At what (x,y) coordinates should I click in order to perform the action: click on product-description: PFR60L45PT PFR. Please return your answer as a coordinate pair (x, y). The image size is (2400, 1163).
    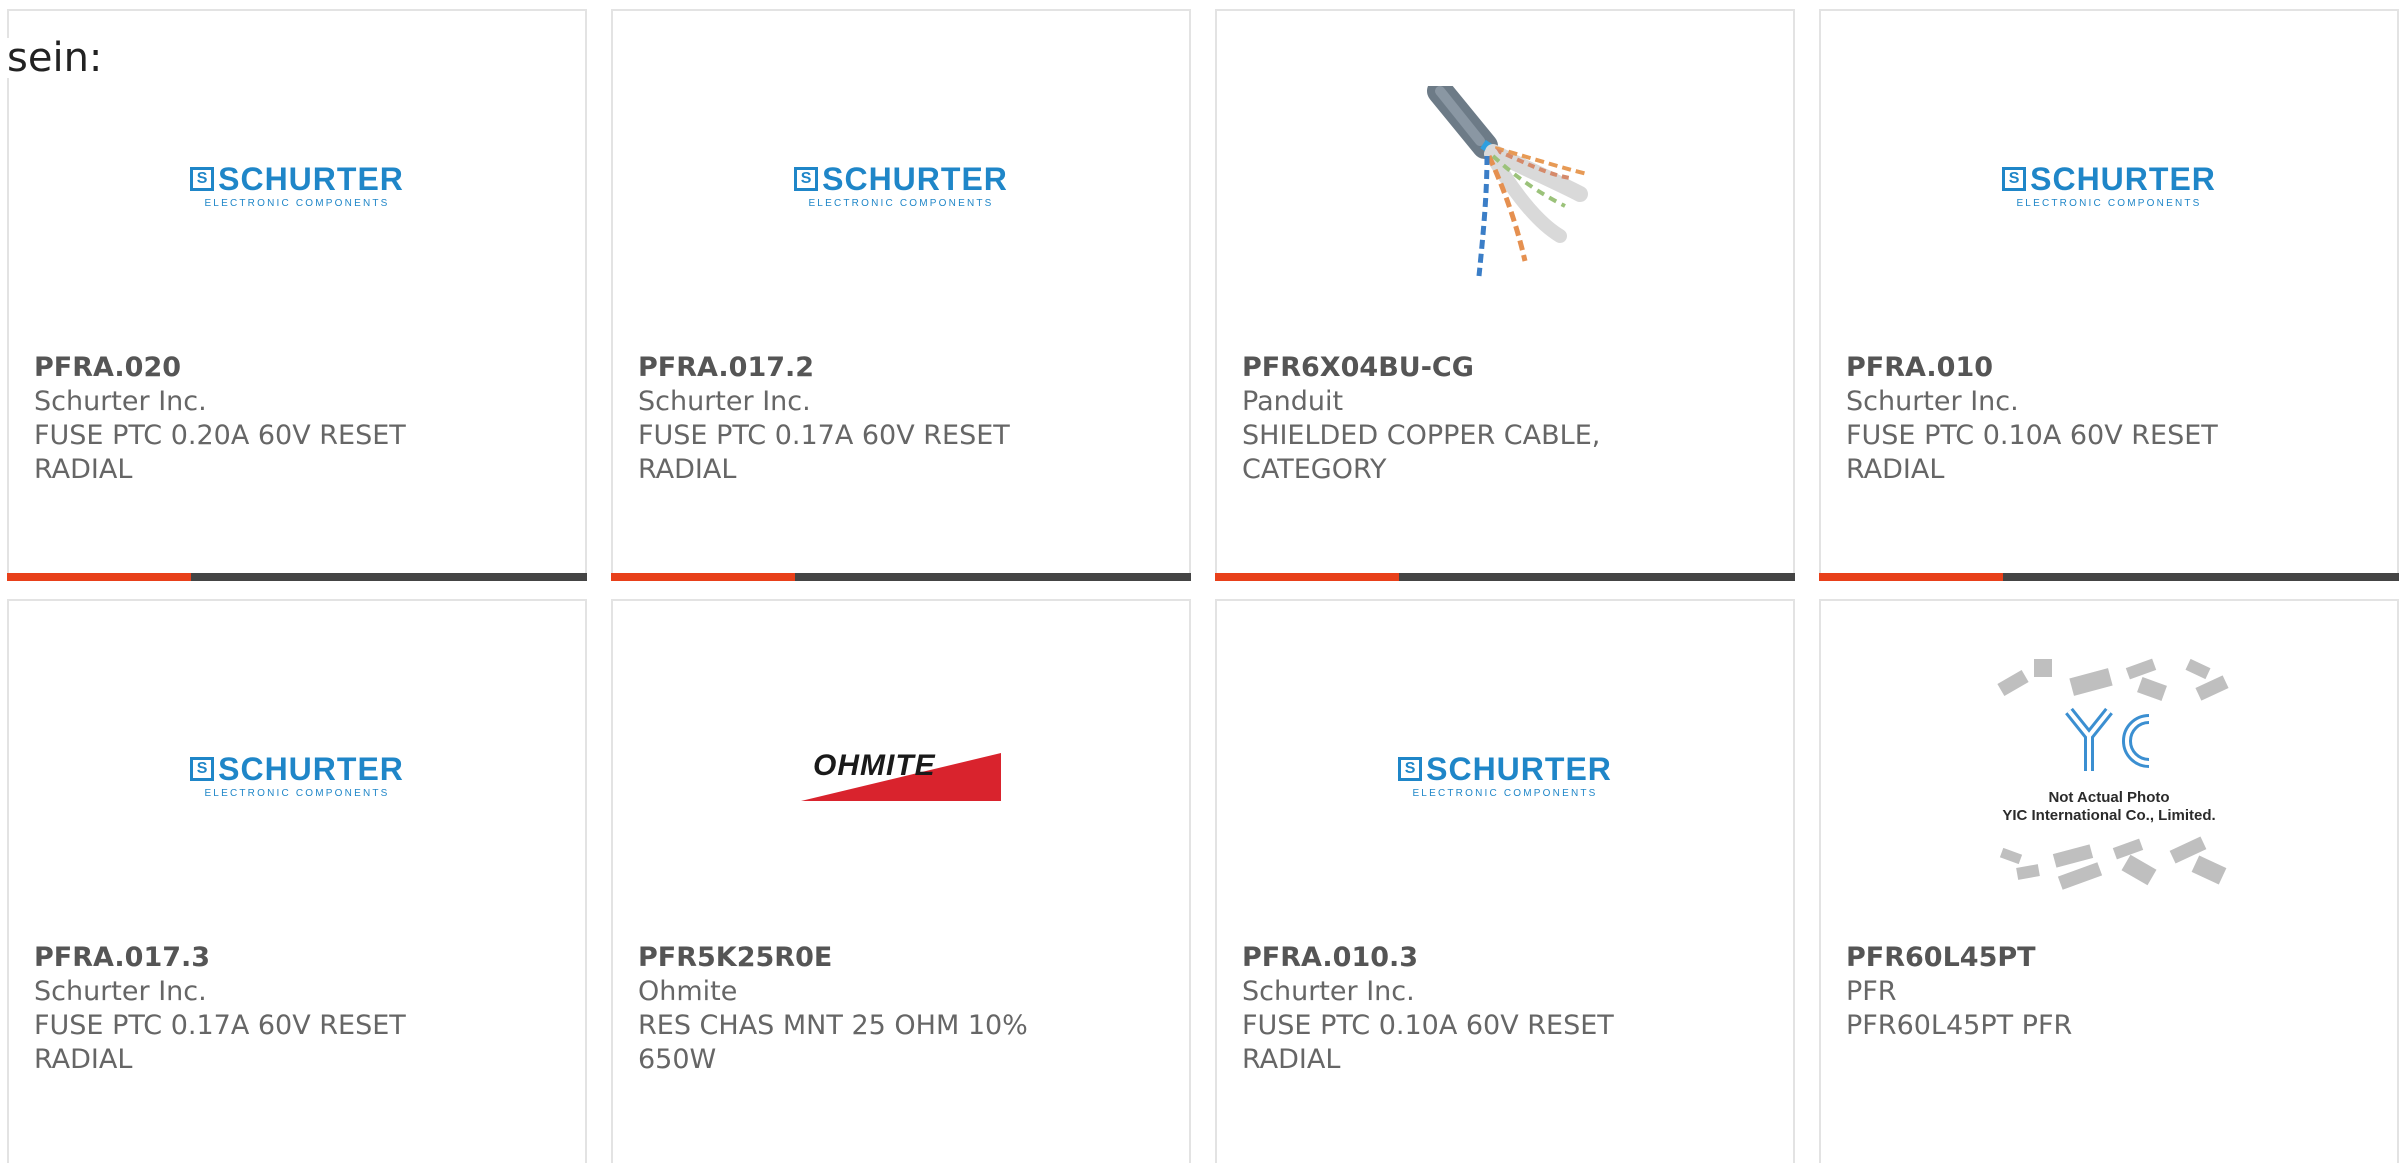
    Looking at the image, I should click on (1959, 1025).